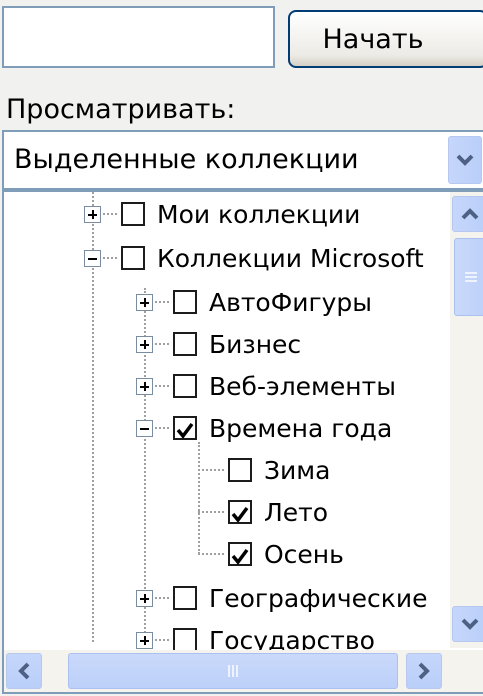  I want to click on tree-item-label: Коллекции Microsoft, so click(290, 258).